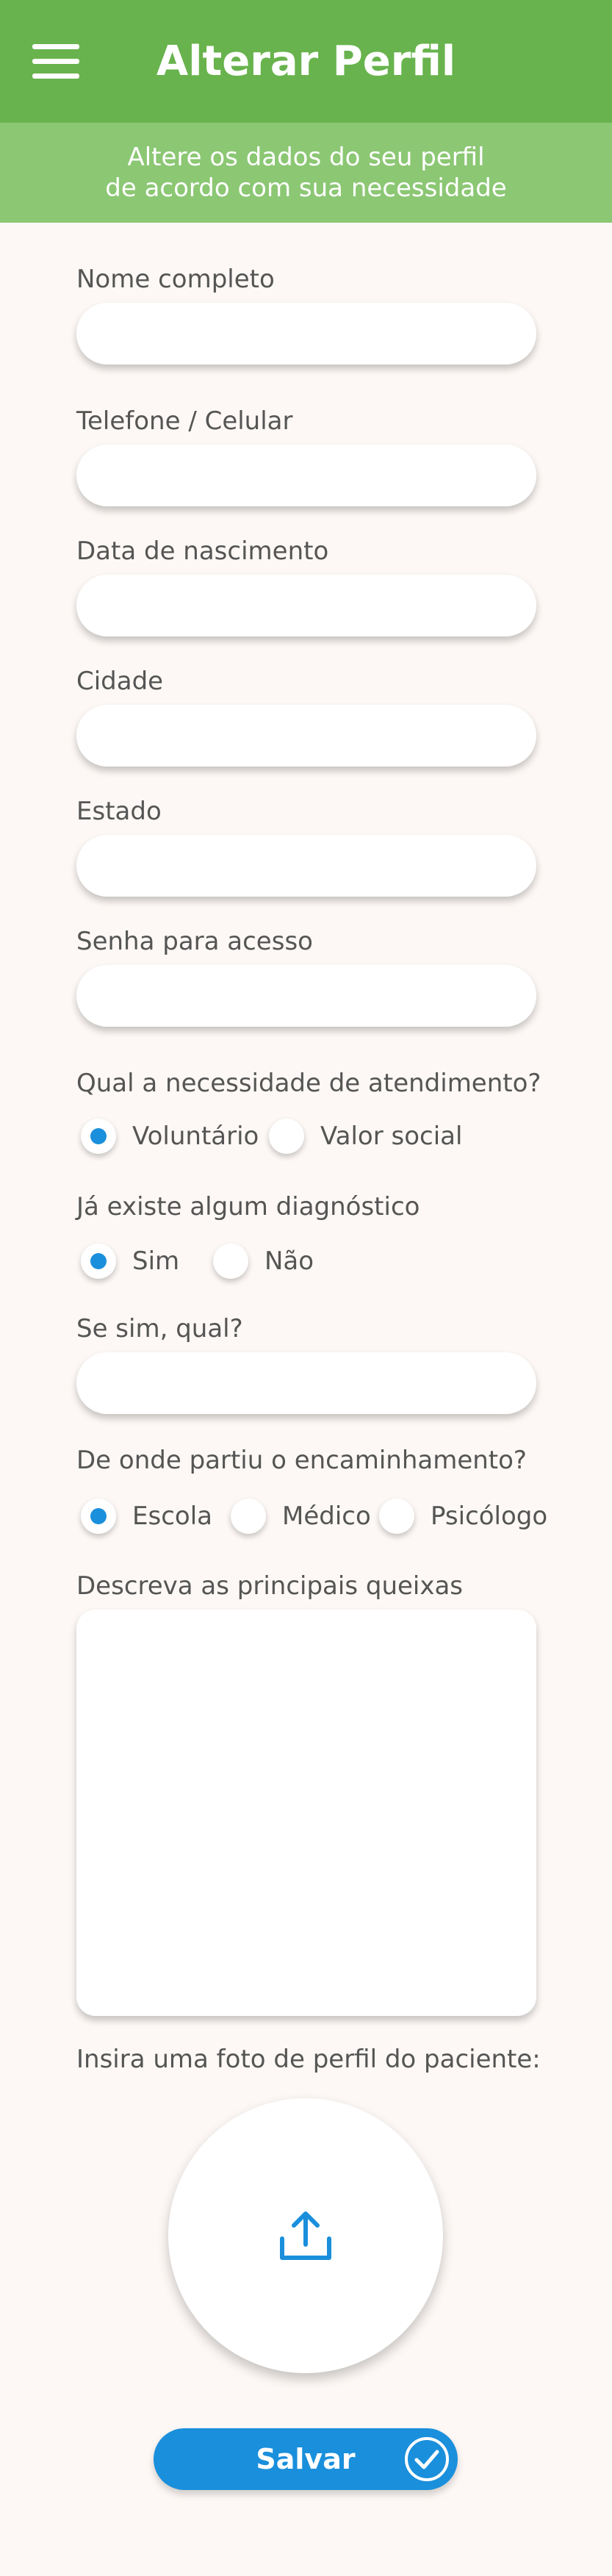  I want to click on radio-voluntario: Voluntário, so click(170, 1136).